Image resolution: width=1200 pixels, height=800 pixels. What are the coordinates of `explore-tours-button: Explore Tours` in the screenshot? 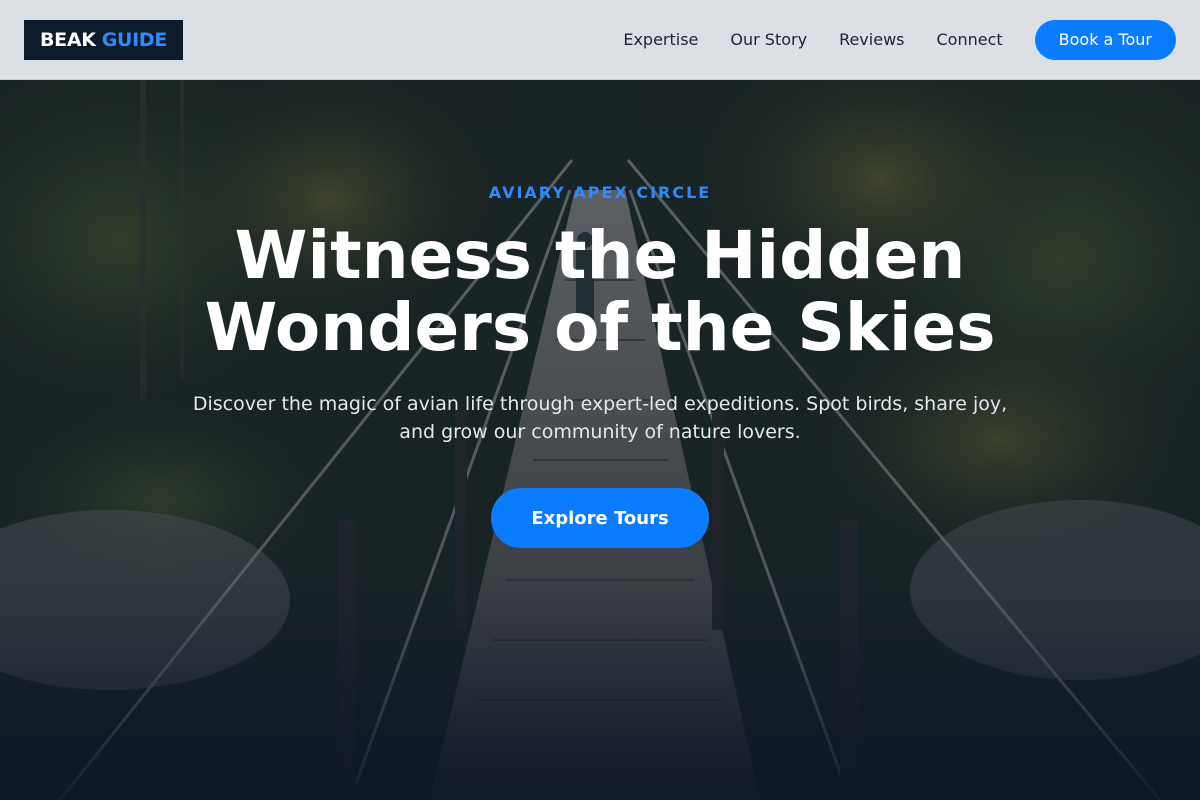 It's located at (600, 518).